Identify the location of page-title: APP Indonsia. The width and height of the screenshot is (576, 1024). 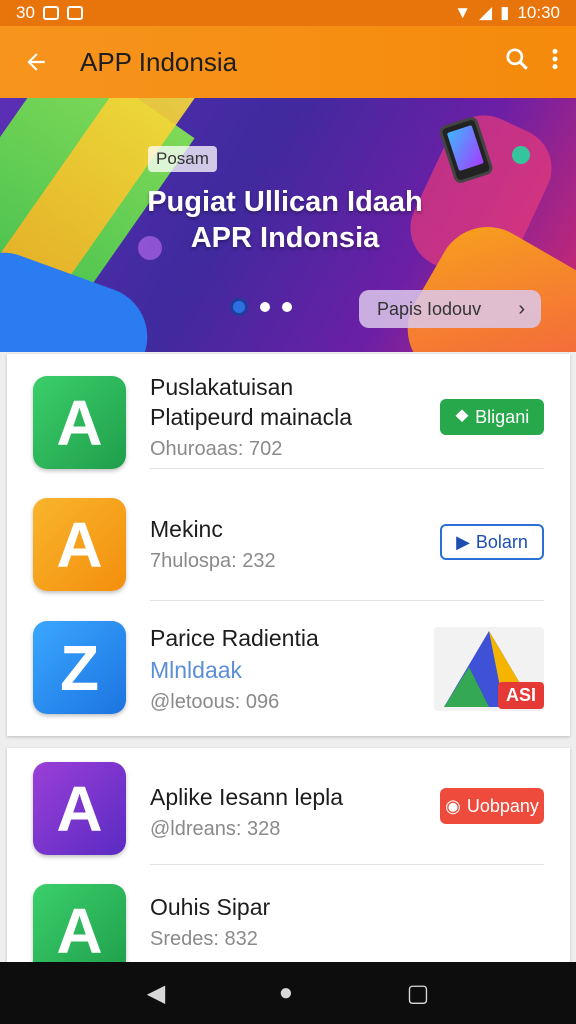
(159, 61).